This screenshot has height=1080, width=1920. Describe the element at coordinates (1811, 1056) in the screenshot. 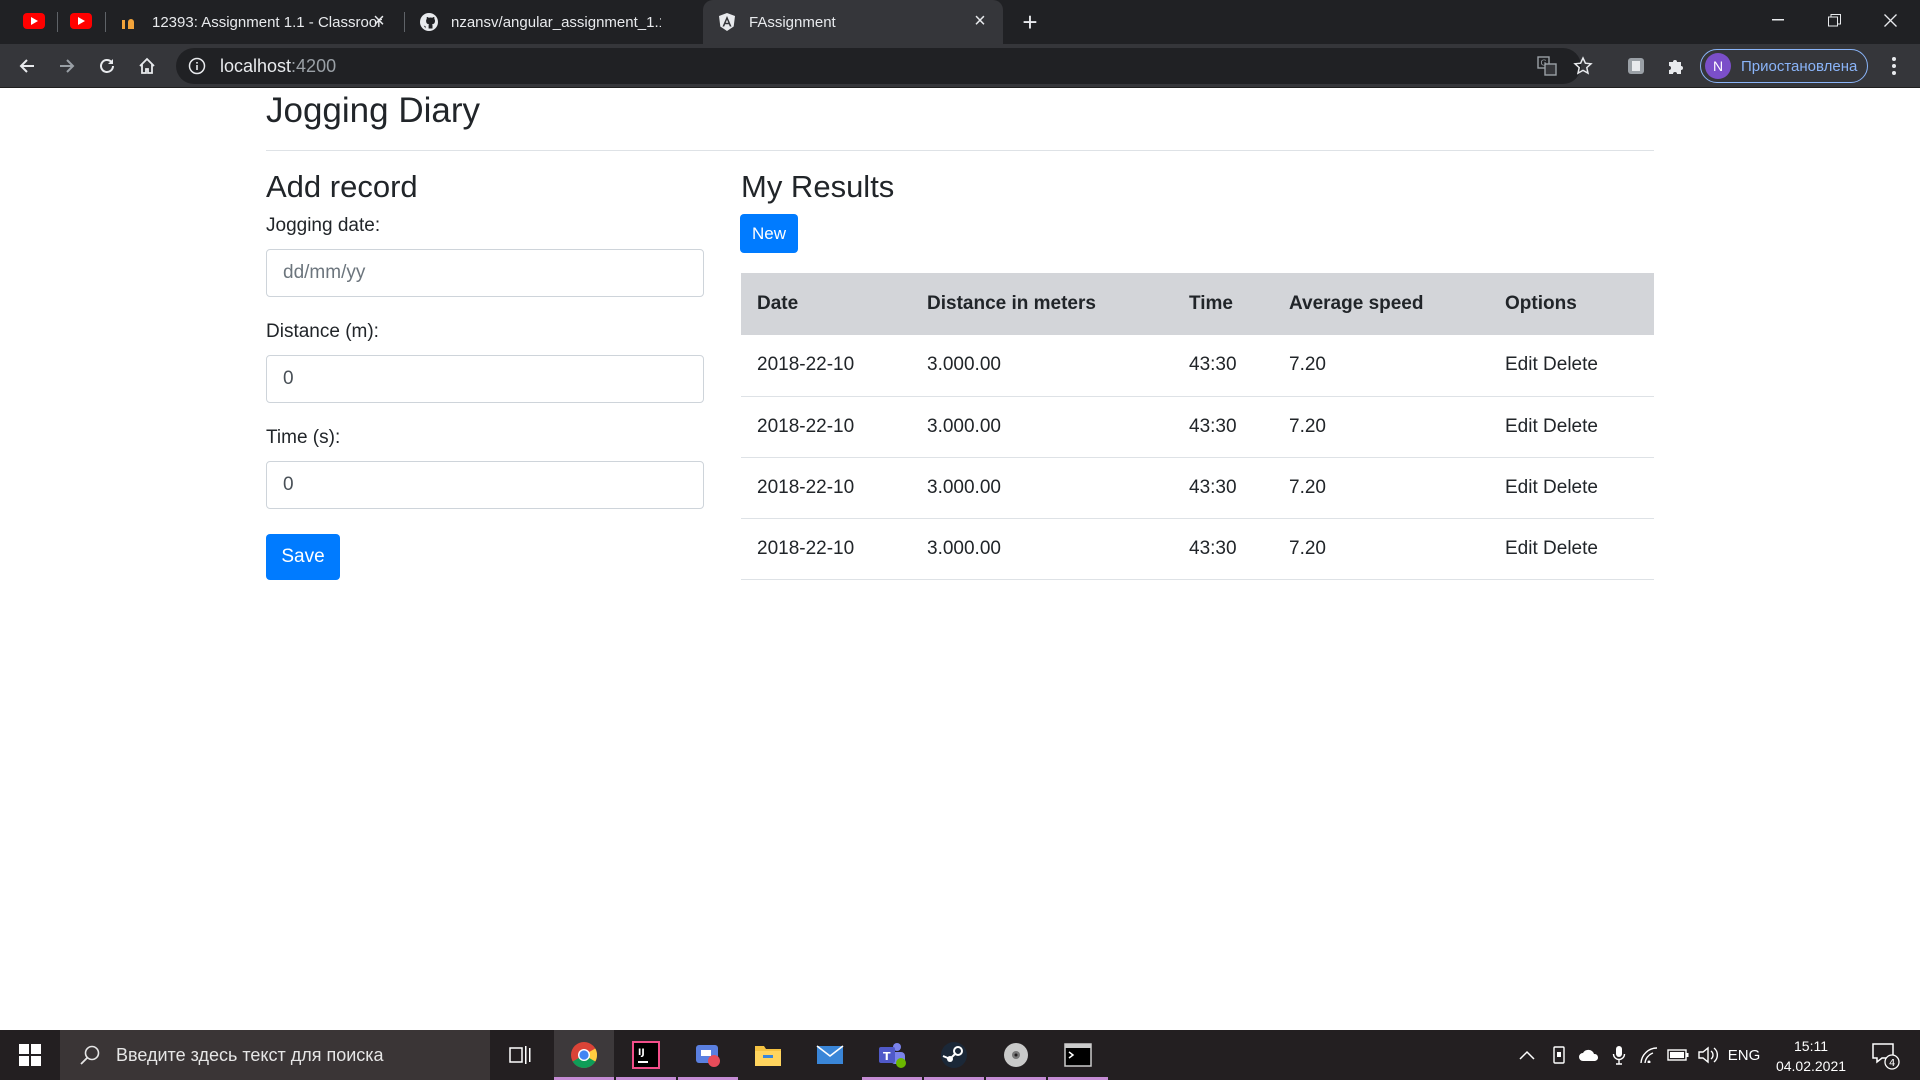

I see `system-clock: 15:11 04.02.2021` at that location.